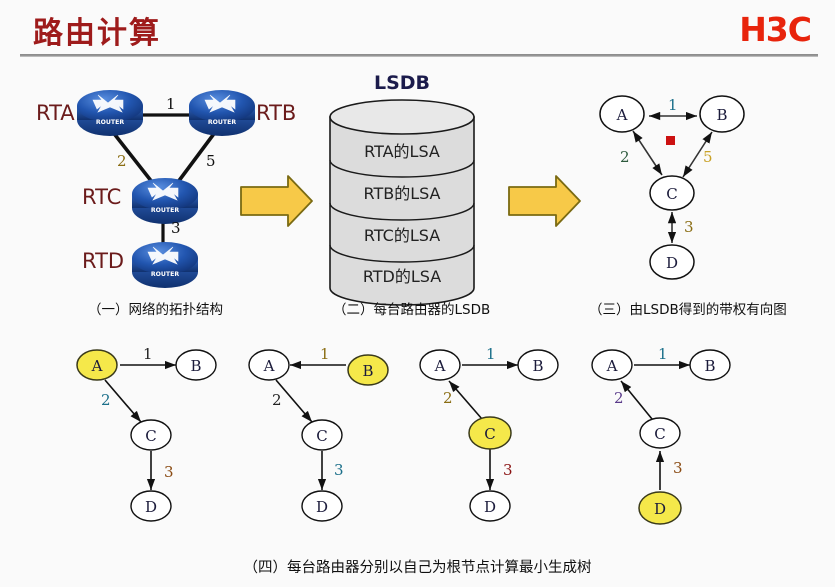  Describe the element at coordinates (122, 161) in the screenshot. I see `link-cost-ac: 2` at that location.